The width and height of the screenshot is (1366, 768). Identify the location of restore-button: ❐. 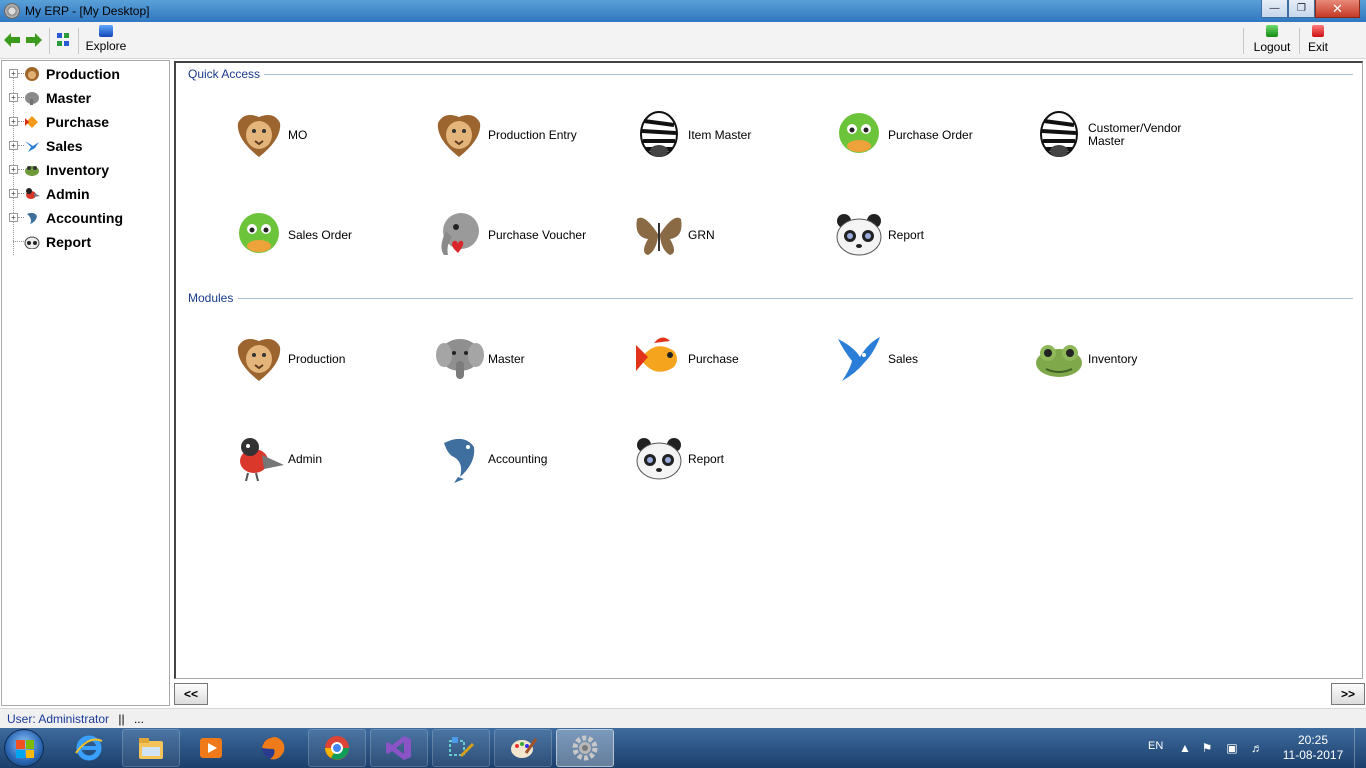
(1301, 9).